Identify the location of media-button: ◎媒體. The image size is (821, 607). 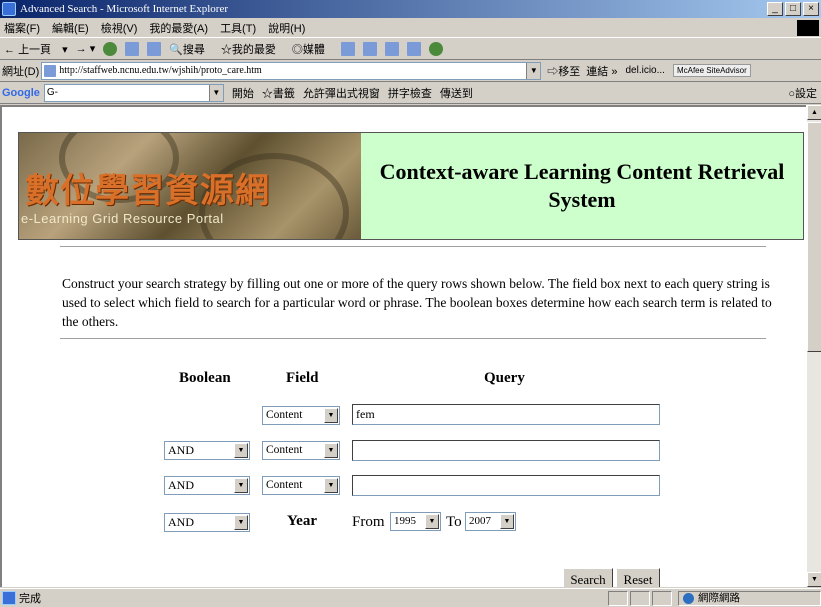
(312, 49).